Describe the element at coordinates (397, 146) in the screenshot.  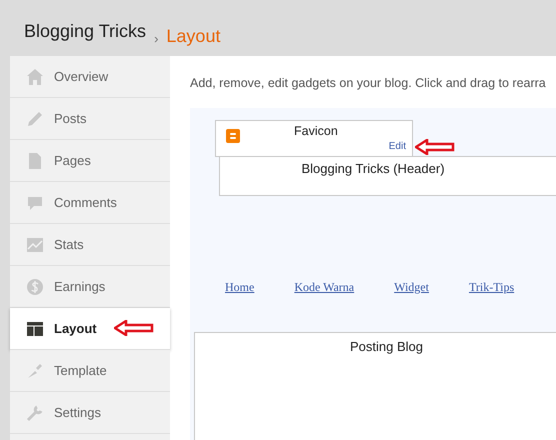
I see `edit-link: Edit` at that location.